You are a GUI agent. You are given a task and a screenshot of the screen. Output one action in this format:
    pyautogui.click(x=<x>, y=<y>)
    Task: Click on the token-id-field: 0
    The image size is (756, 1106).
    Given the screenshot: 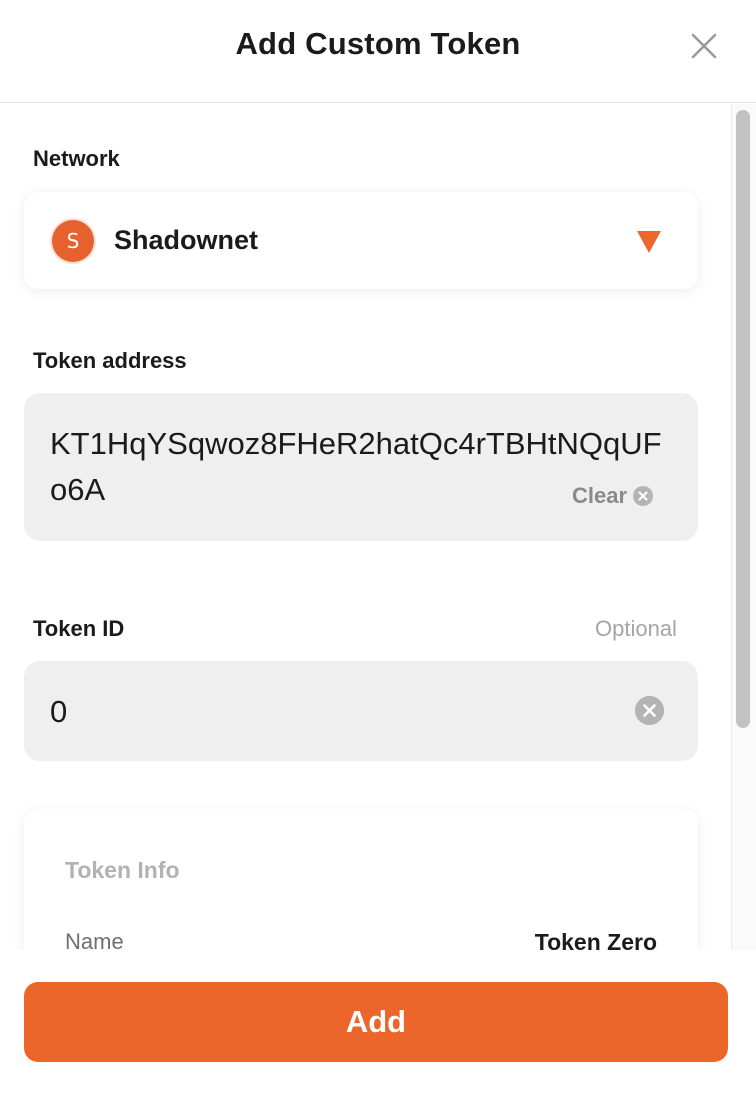 What is the action you would take?
    pyautogui.click(x=361, y=711)
    